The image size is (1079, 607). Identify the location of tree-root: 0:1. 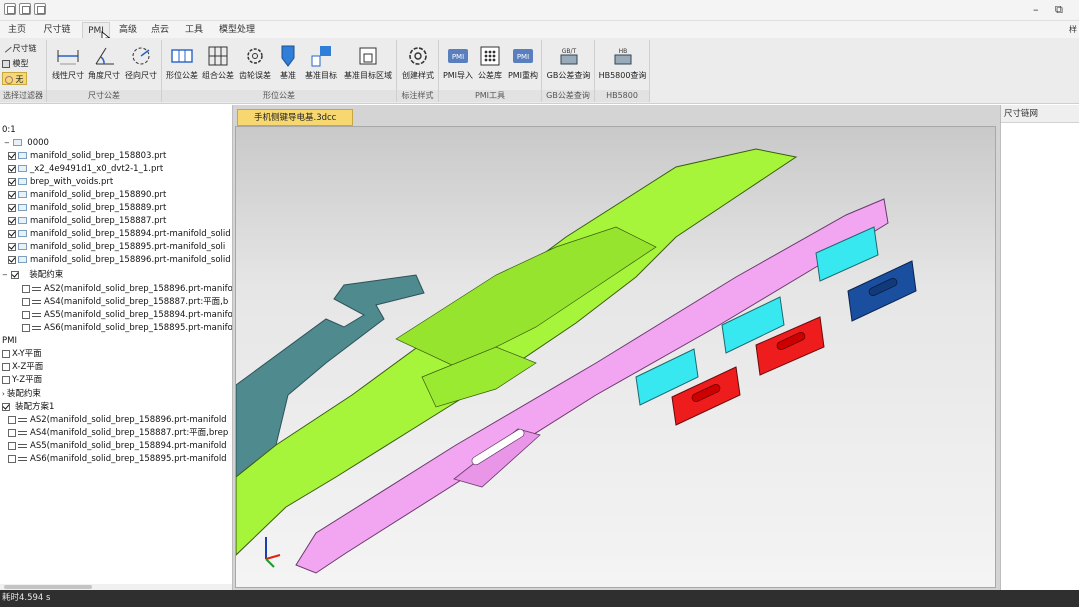
(9, 130).